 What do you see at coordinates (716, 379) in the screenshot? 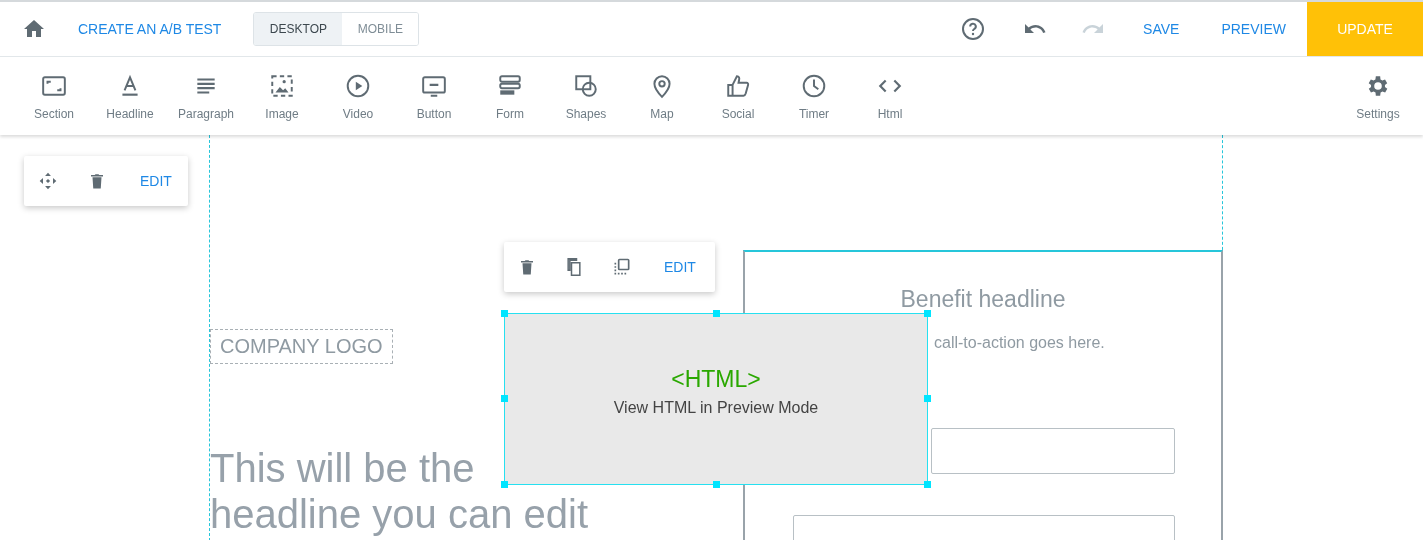
I see `html-title: <HTML>` at bounding box center [716, 379].